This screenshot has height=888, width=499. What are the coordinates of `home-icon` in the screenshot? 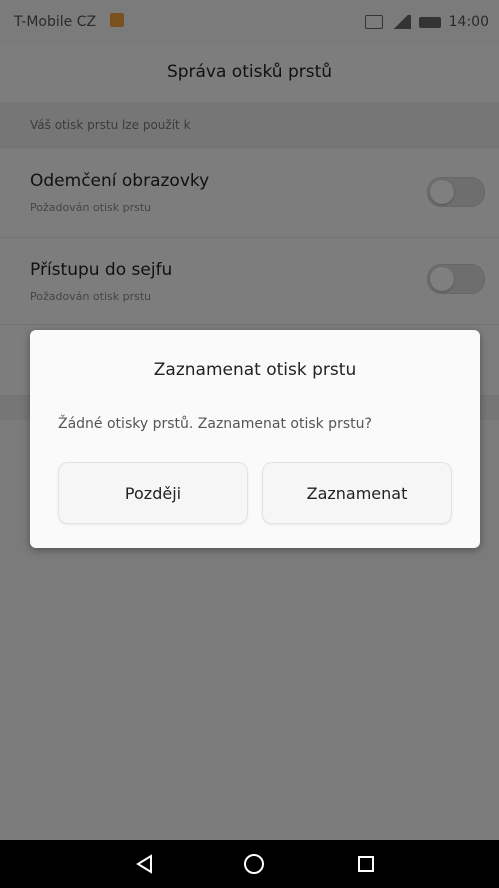 It's located at (254, 864).